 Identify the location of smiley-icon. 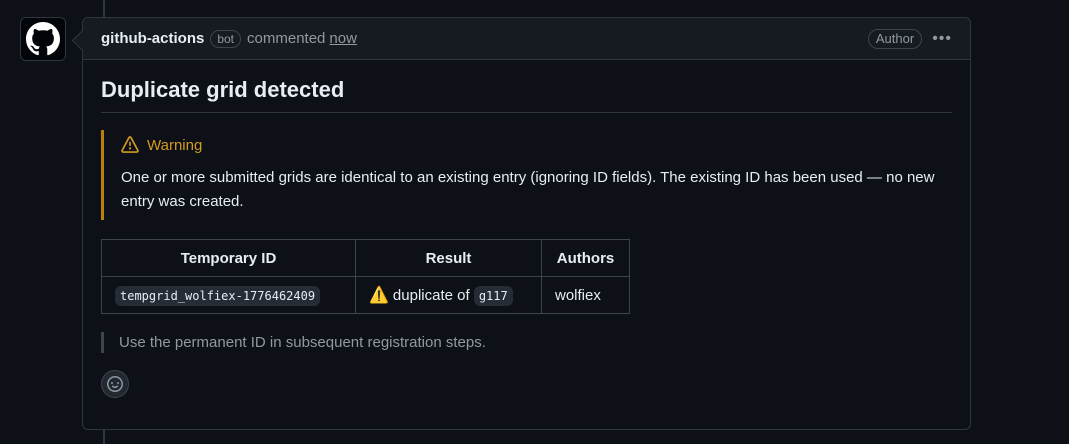
(115, 384).